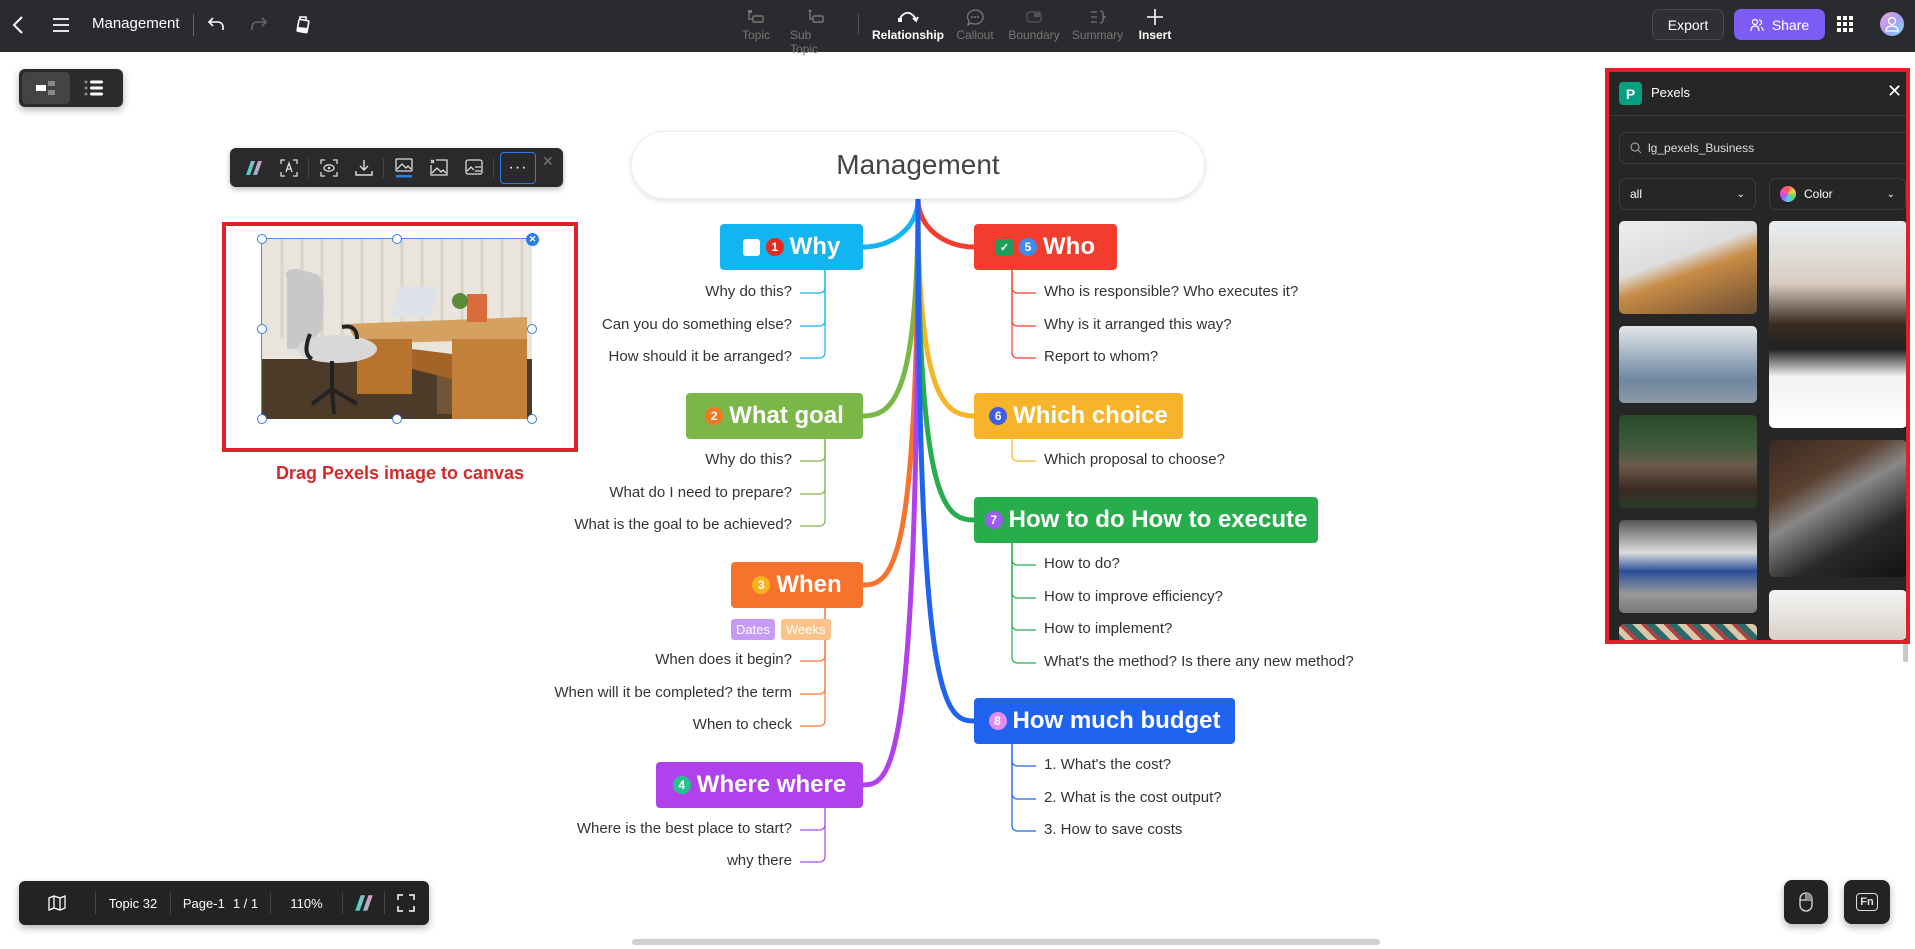 The image size is (1915, 949). I want to click on chevron-down-icon: ⌄, so click(1740, 194).